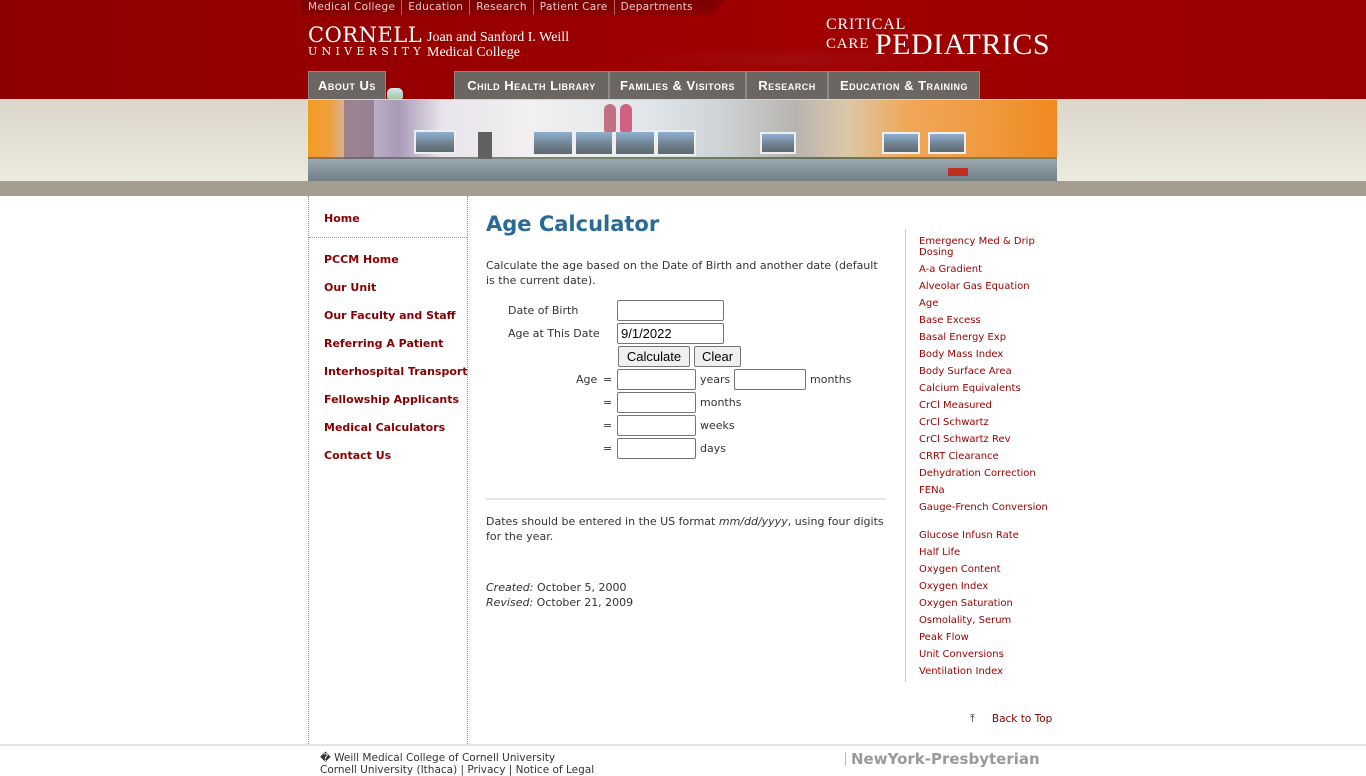  I want to click on nav-tab-label: Families & Visitors, so click(677, 85).